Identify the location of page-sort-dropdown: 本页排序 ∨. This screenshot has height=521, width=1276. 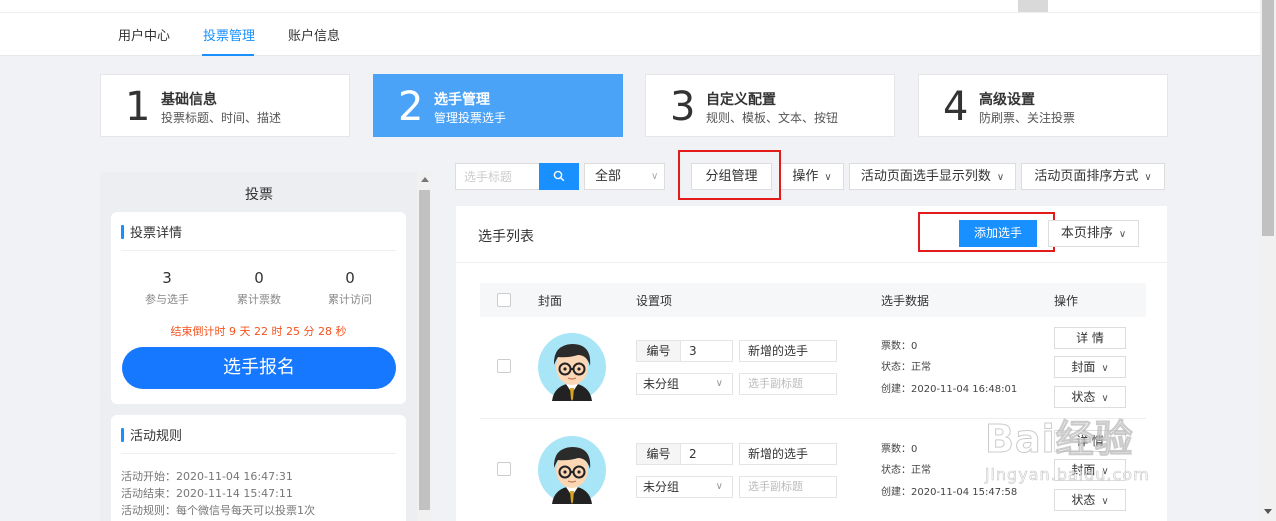
(1093, 233).